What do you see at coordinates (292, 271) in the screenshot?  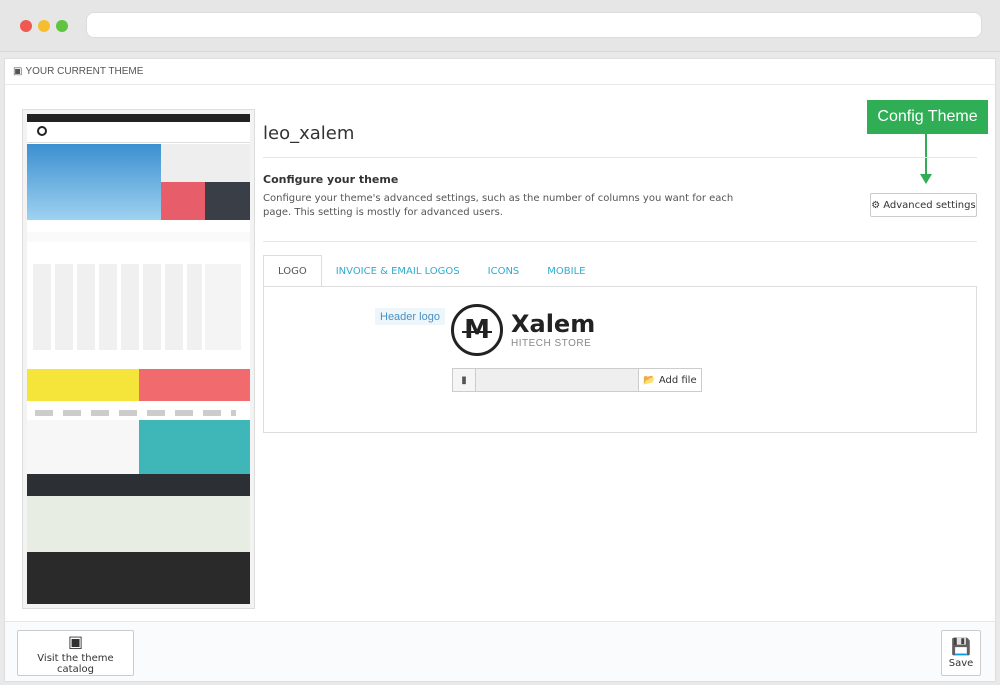 I see `tab-logo: LOGO` at bounding box center [292, 271].